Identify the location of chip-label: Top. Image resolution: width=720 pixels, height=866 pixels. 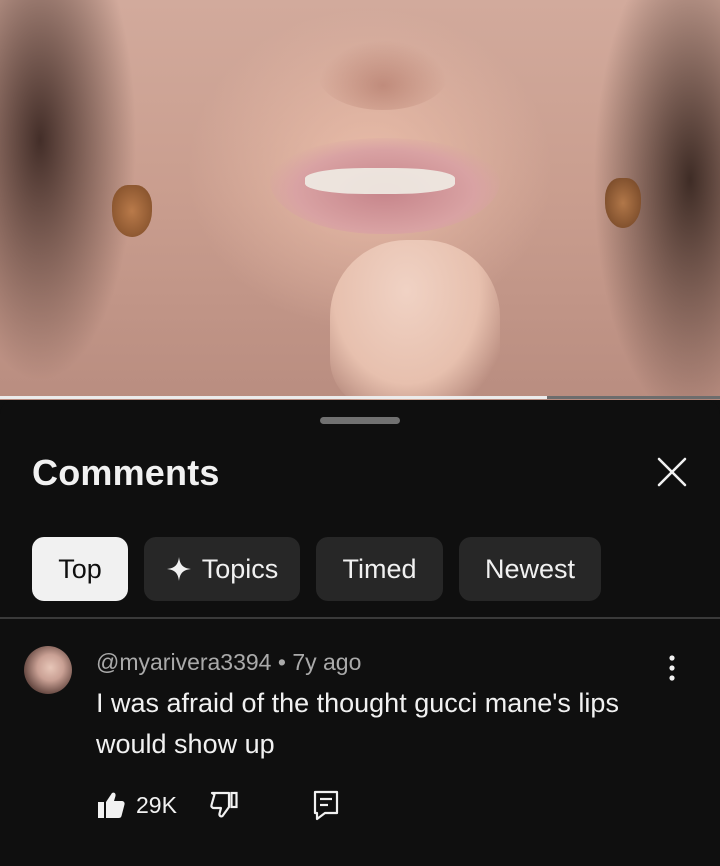
(80, 568).